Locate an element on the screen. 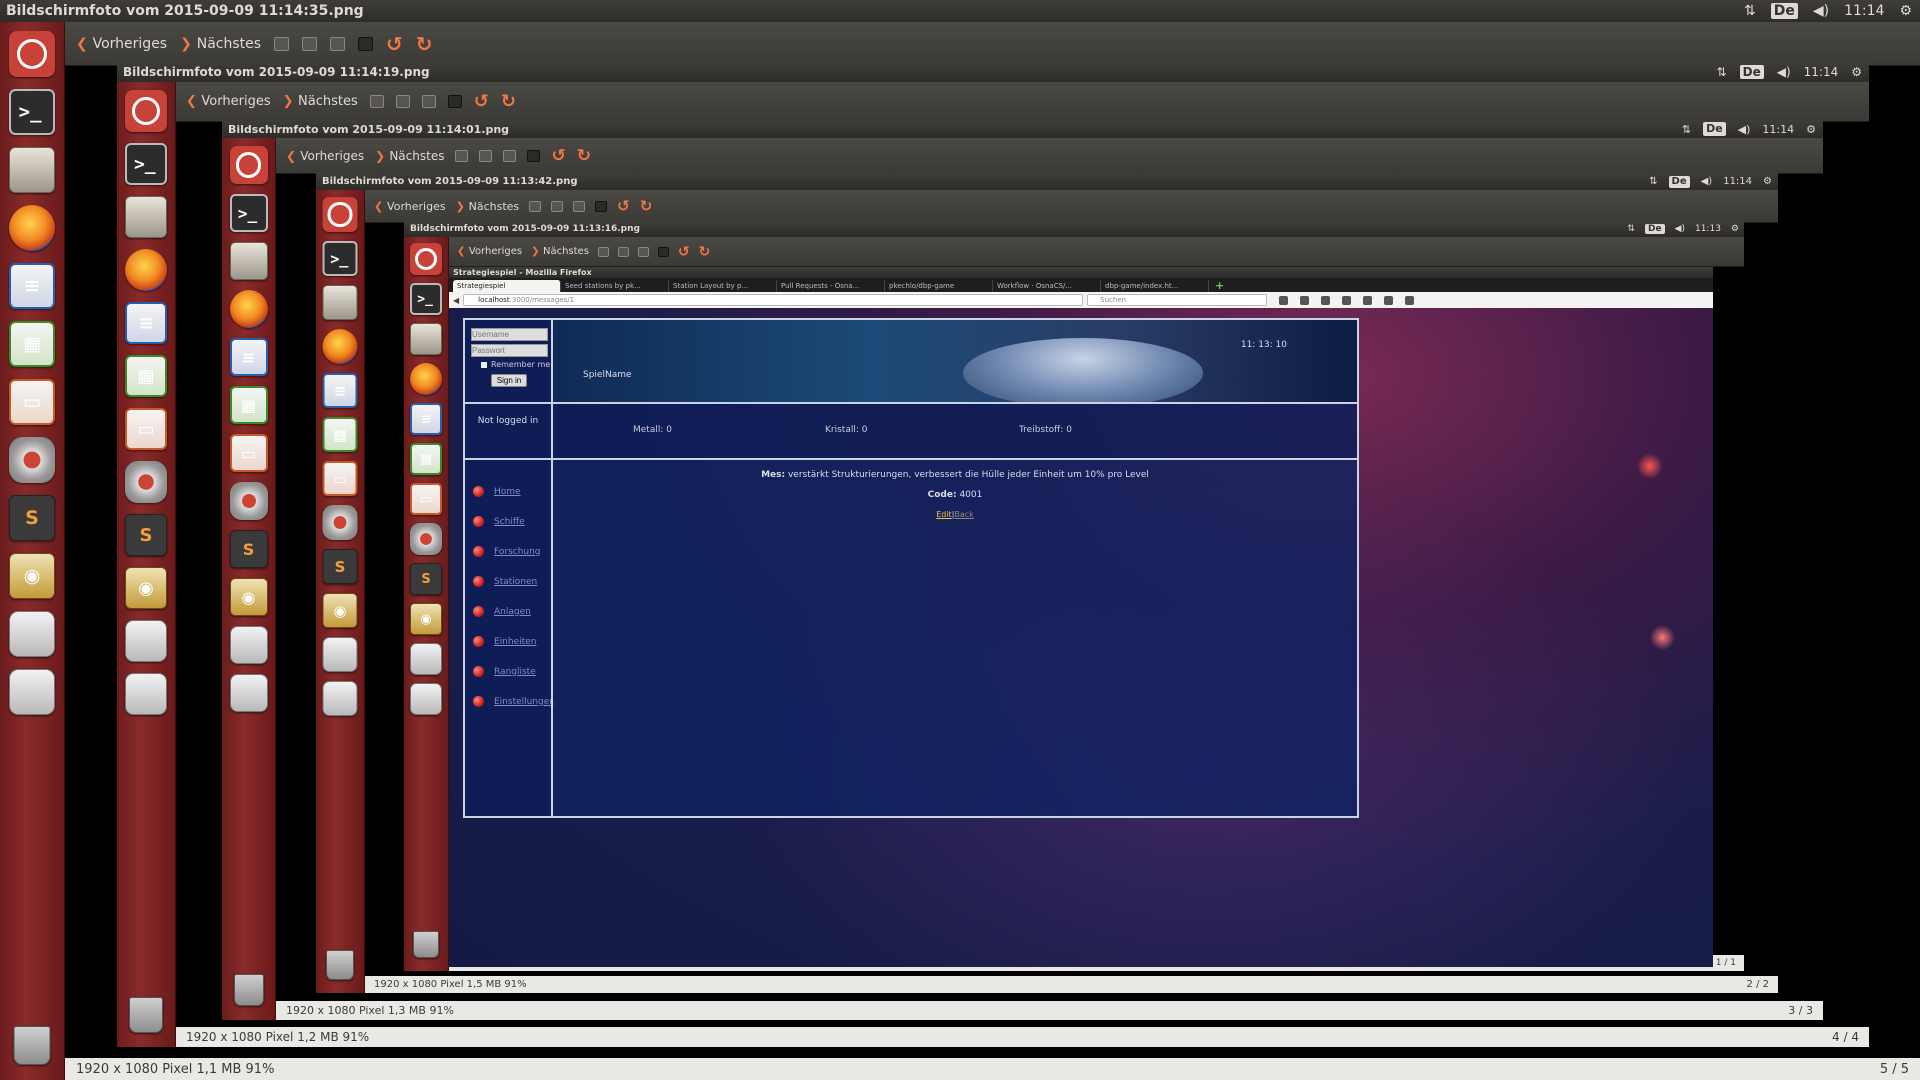 This screenshot has width=1920, height=1080. url-bar: localhost:3000/messages/1 is located at coordinates (773, 300).